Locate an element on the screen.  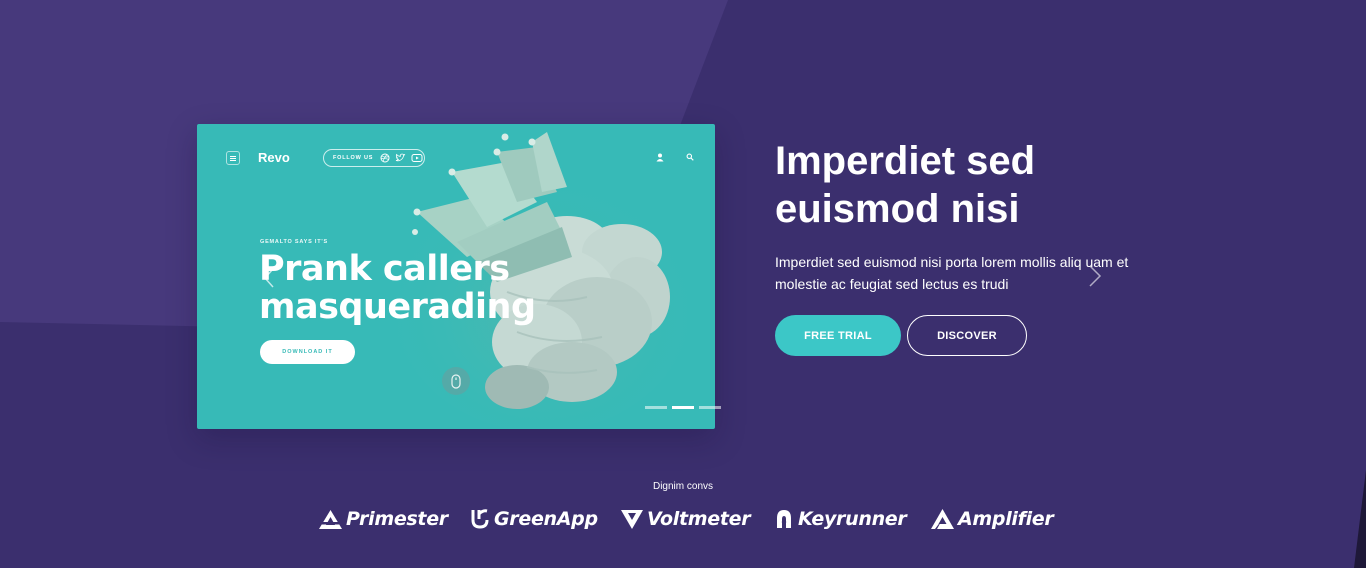
follow-us-label: FOLLOW US is located at coordinates (353, 158).